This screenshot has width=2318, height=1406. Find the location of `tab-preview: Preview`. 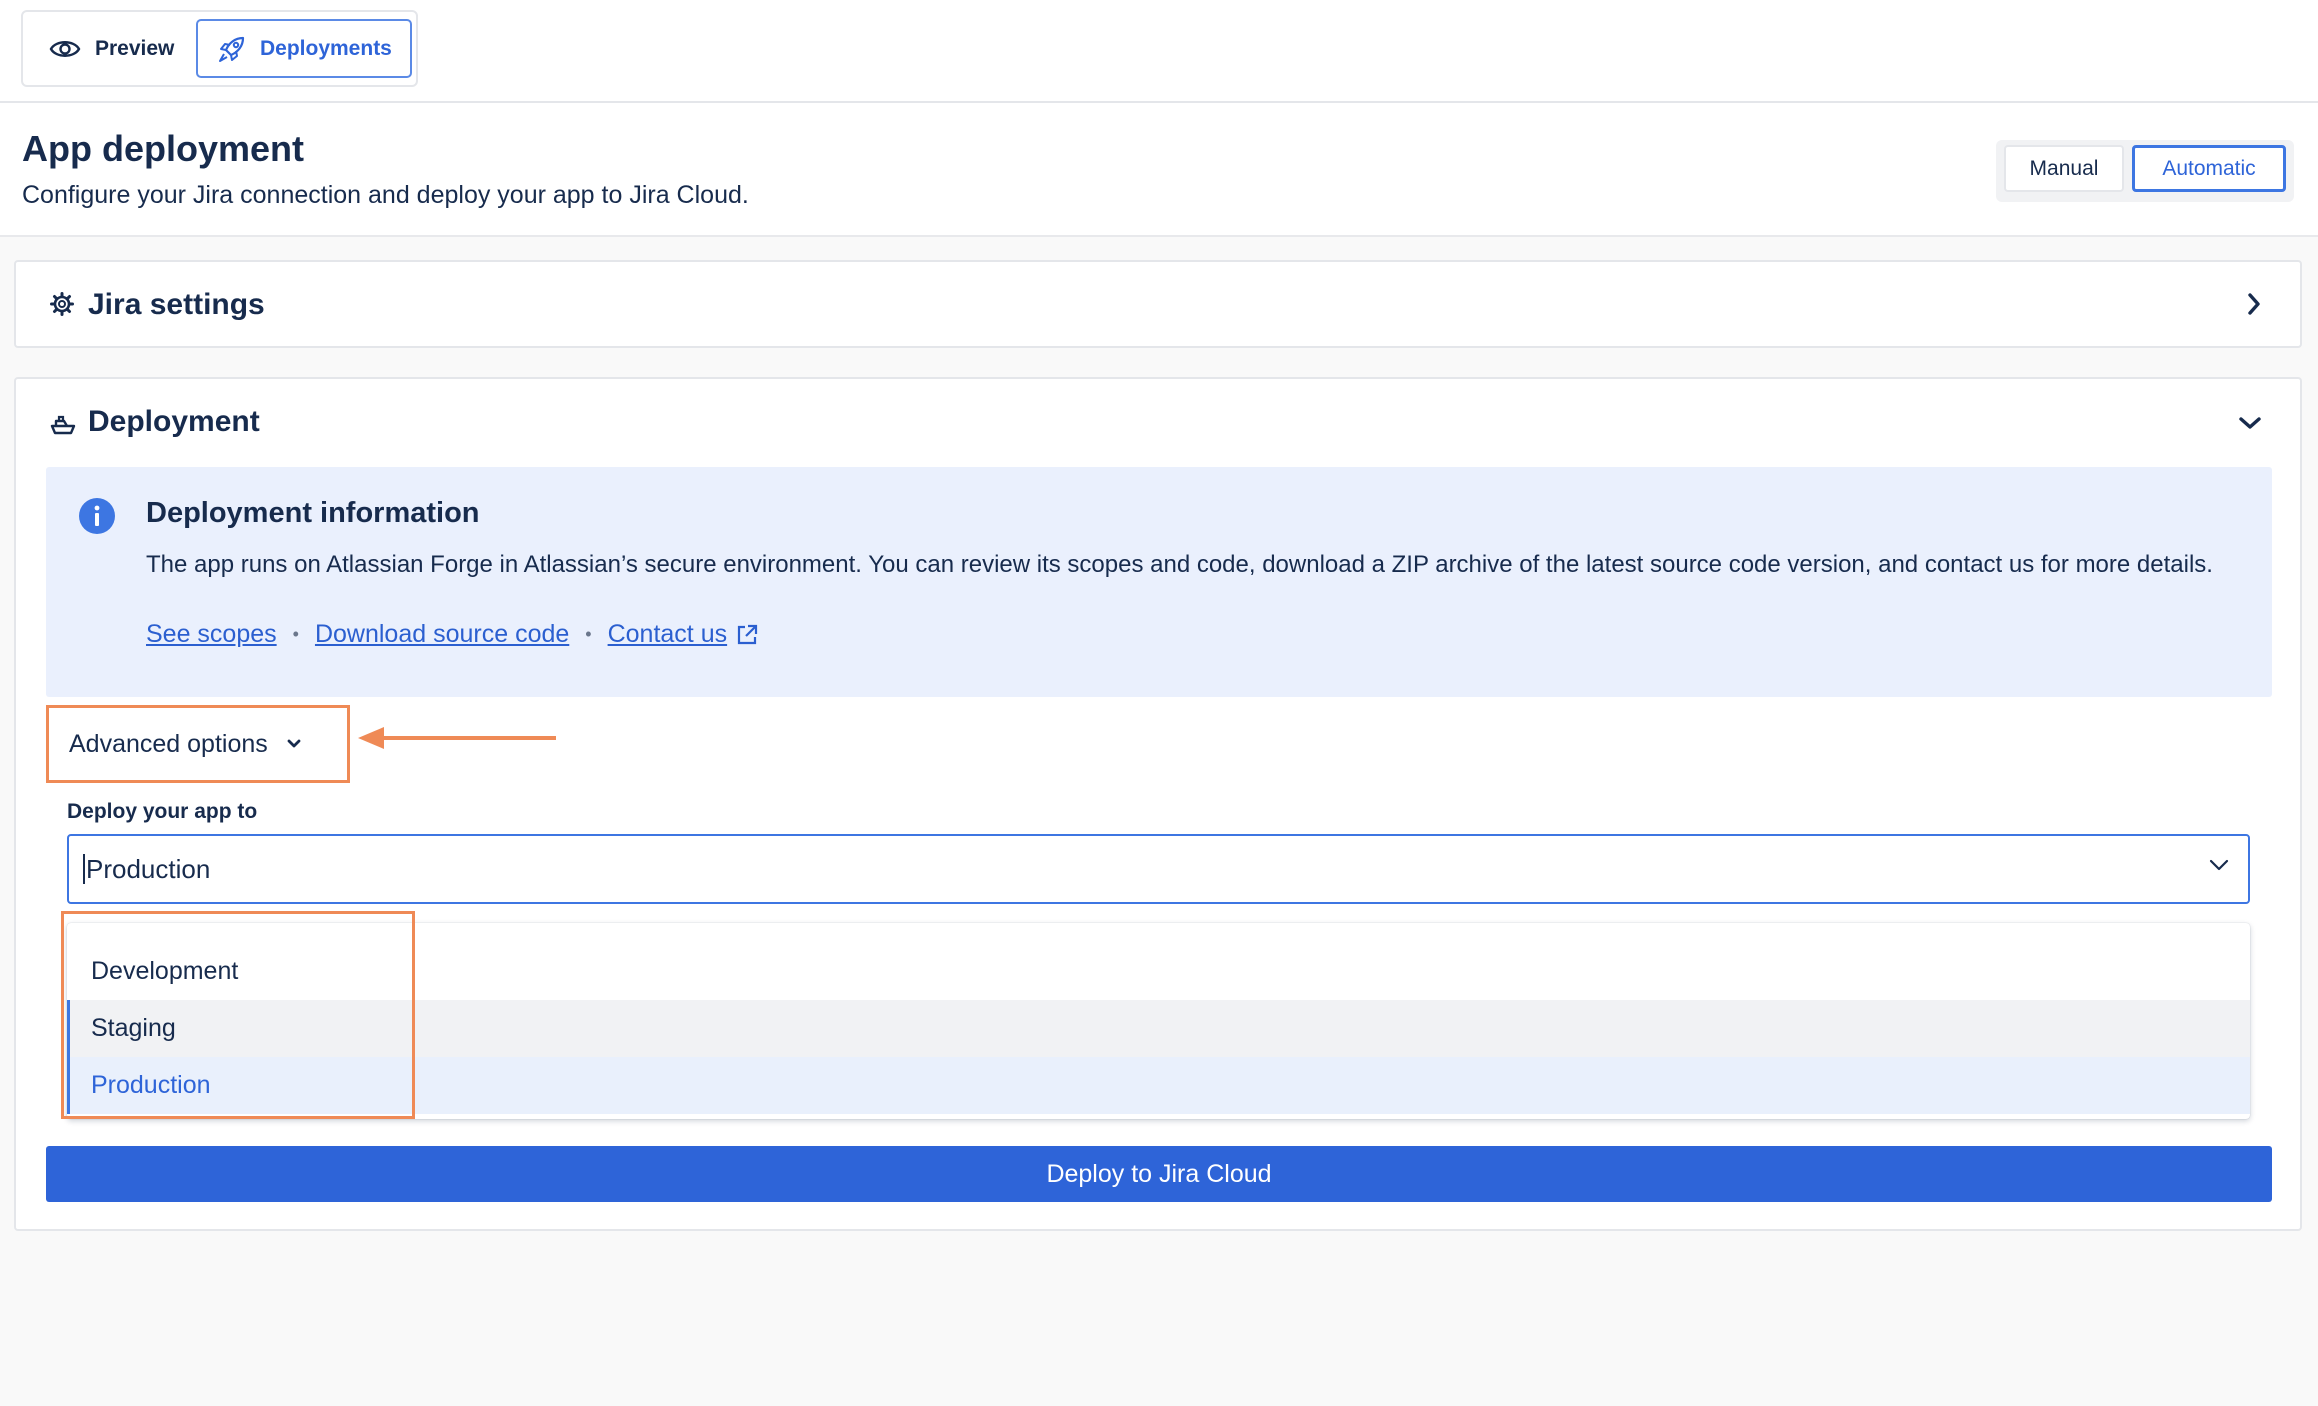

tab-preview: Preview is located at coordinates (117, 48).